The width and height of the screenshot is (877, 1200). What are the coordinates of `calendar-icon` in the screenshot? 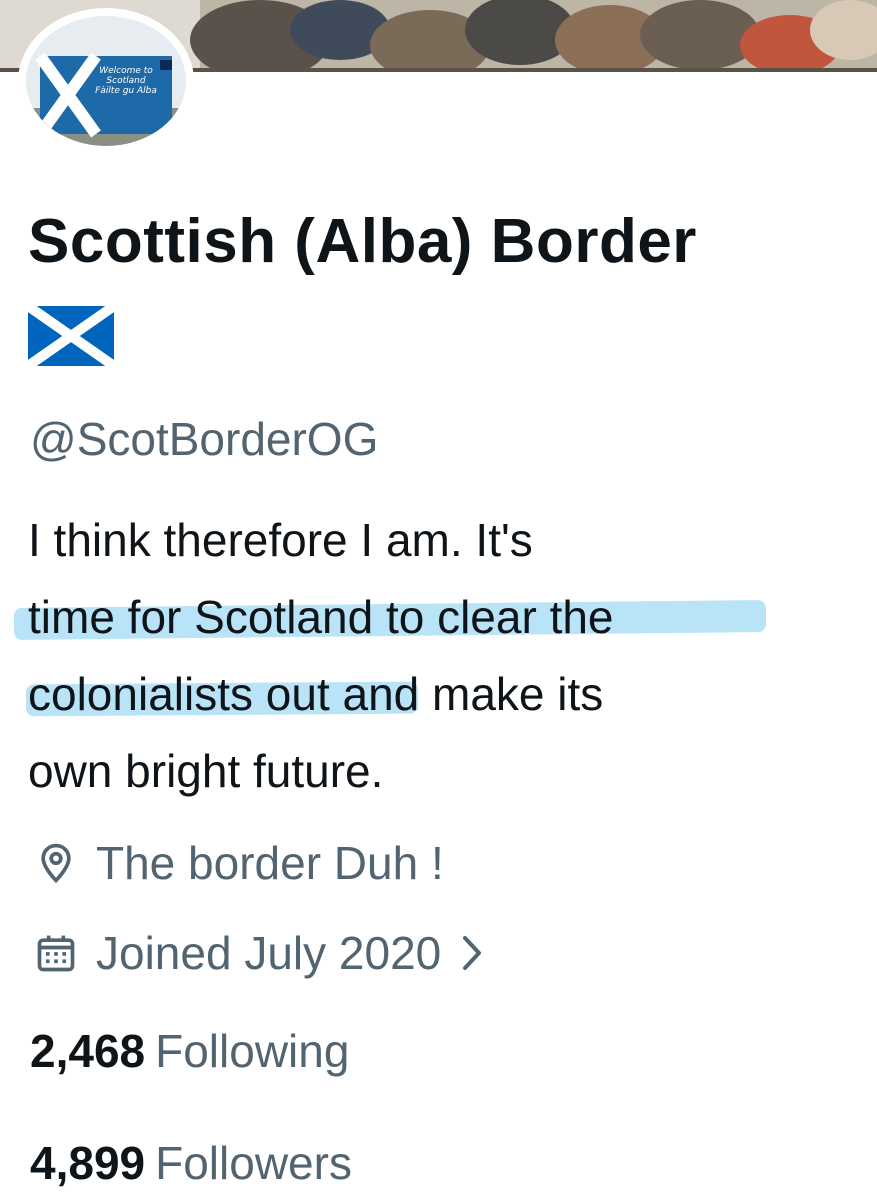 It's located at (56, 953).